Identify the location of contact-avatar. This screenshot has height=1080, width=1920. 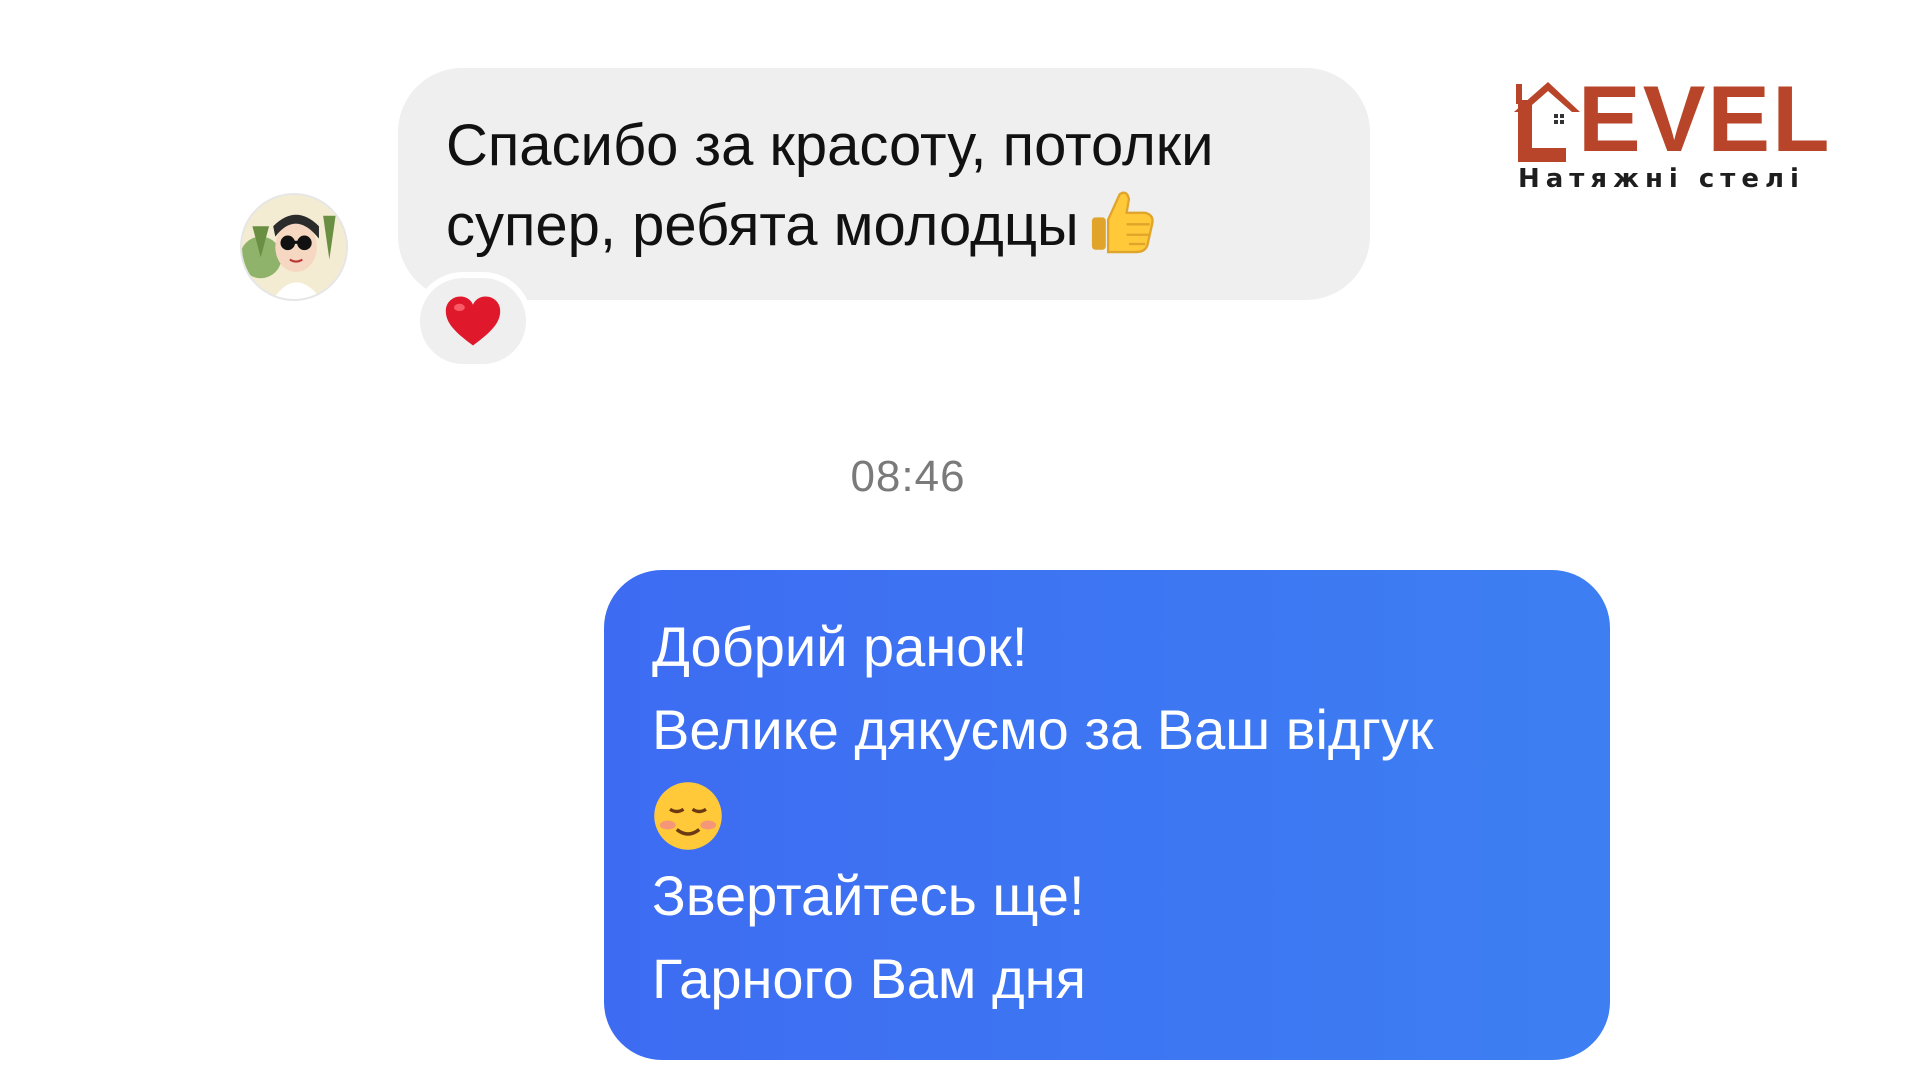
(294, 247).